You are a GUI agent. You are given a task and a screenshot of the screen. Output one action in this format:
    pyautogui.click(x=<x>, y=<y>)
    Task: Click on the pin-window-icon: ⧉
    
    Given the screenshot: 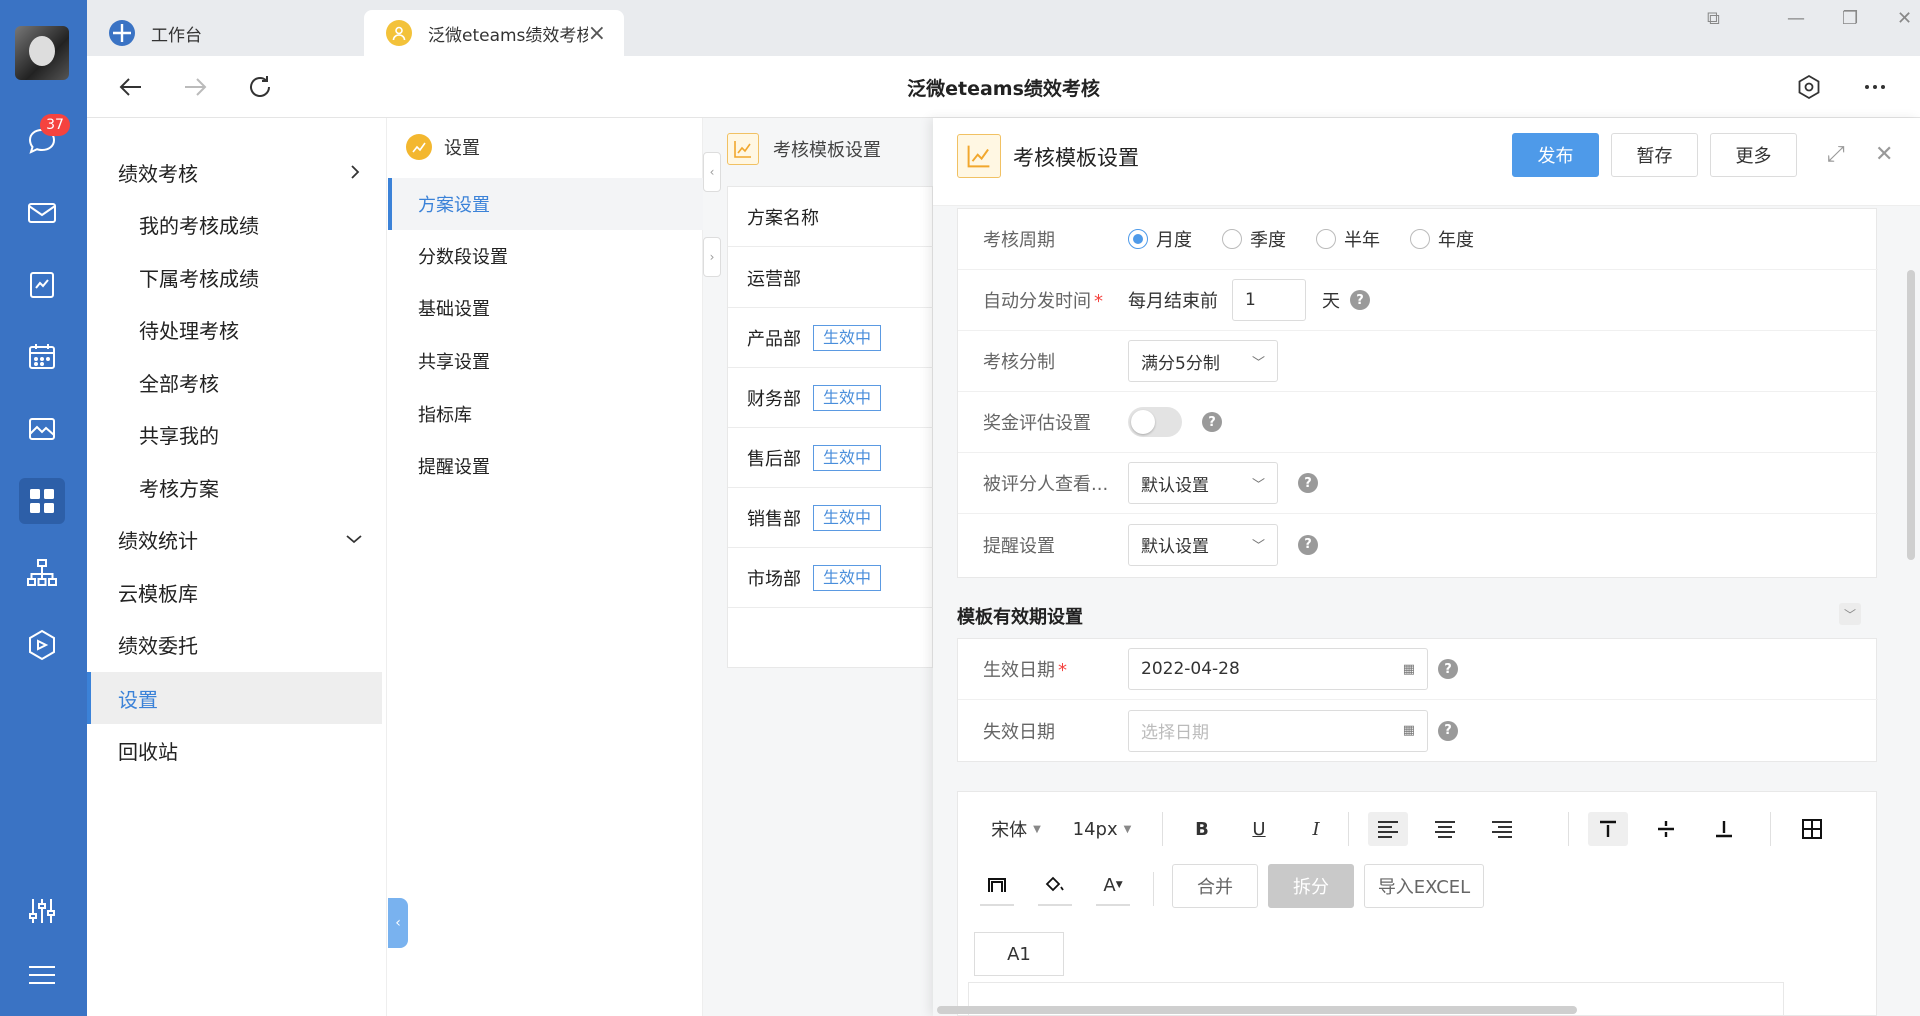 What is the action you would take?
    pyautogui.click(x=1713, y=18)
    